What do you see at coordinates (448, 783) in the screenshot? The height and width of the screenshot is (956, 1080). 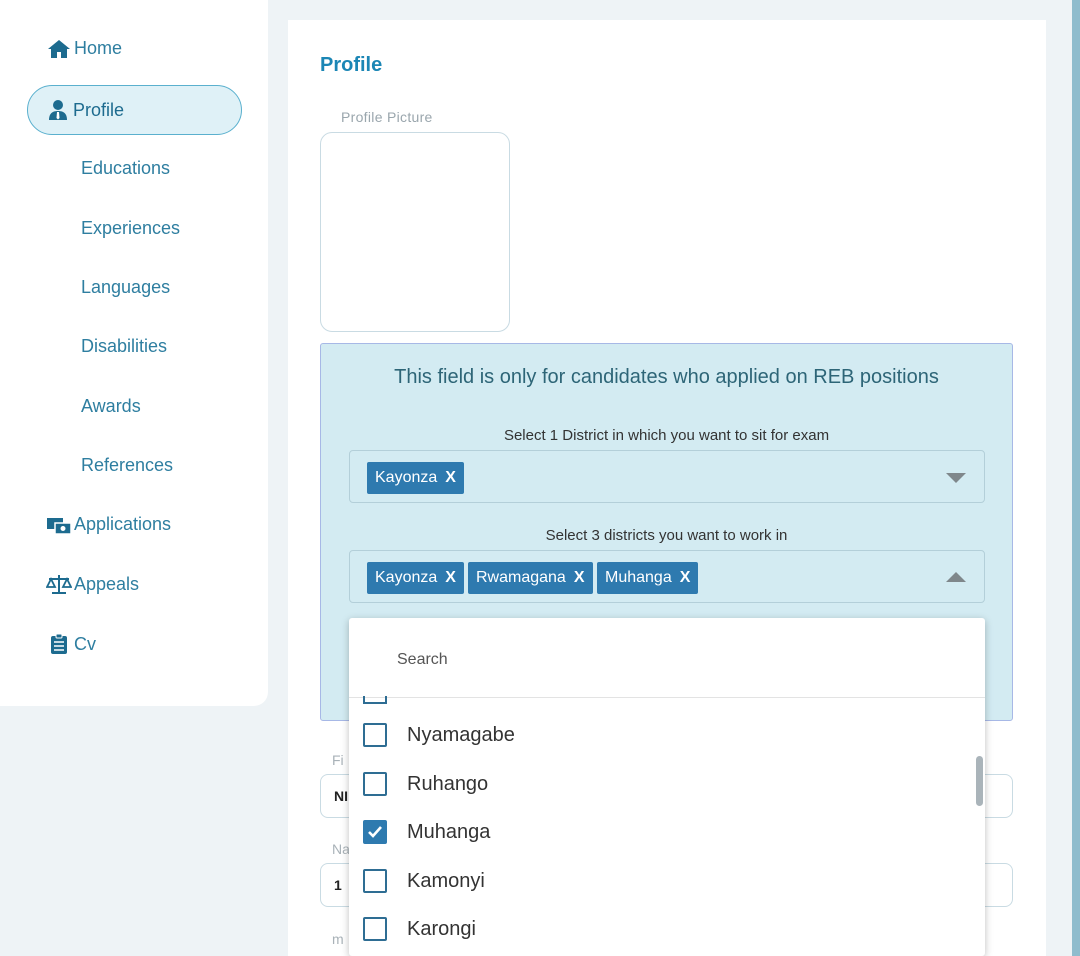 I see `option-label: Ruhango` at bounding box center [448, 783].